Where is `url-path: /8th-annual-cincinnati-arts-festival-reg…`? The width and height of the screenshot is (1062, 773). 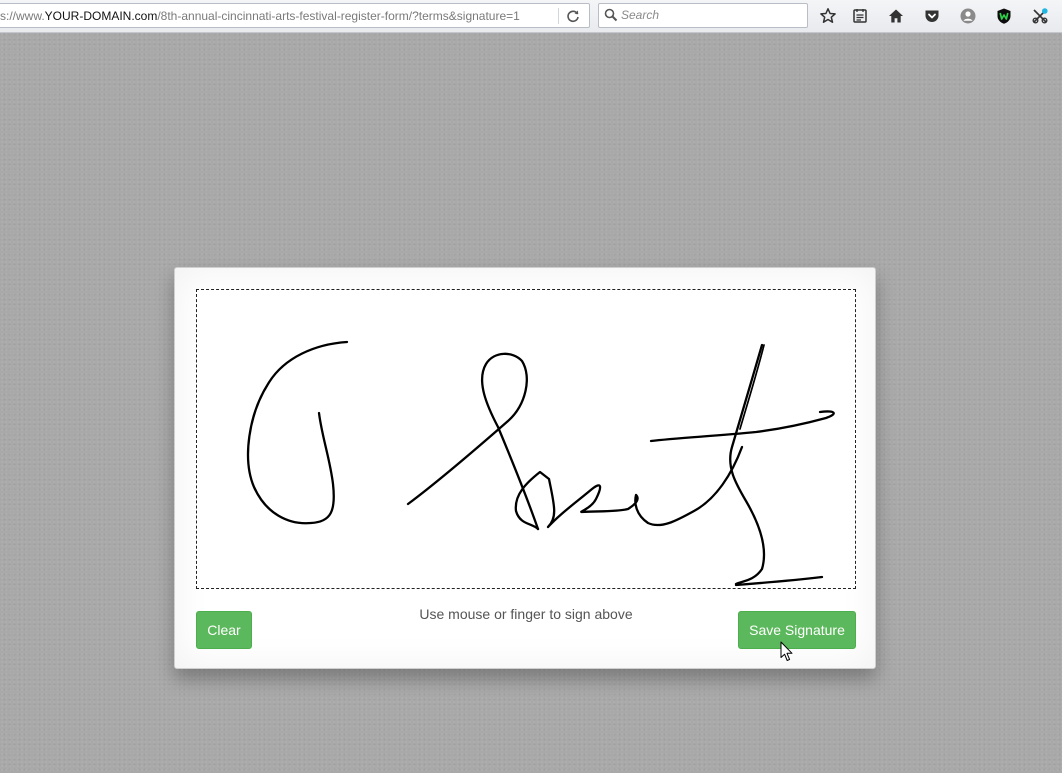
url-path: /8th-annual-cincinnati-arts-festival-reg… is located at coordinates (338, 16).